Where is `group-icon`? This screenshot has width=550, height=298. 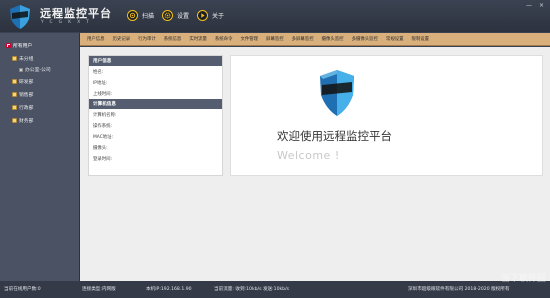
group-icon is located at coordinates (8, 45).